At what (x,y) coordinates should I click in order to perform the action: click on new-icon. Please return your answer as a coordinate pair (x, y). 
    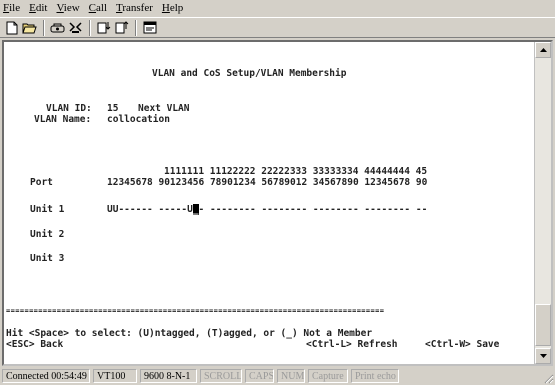
    Looking at the image, I should click on (11, 28).